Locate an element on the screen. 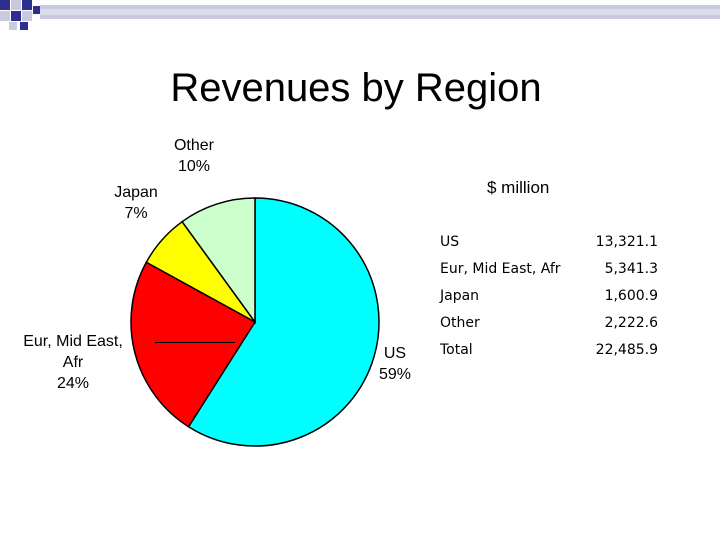 The height and width of the screenshot is (540, 720). pie-label-us: US 59% is located at coordinates (395, 364).